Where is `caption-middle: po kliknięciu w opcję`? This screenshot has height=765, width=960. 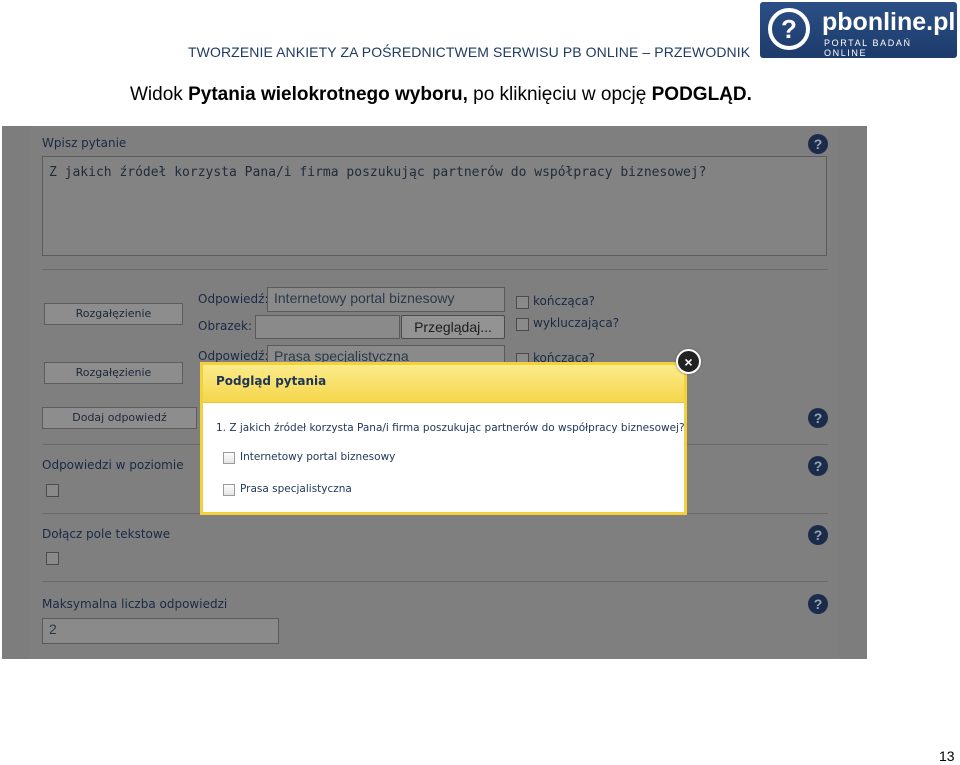
caption-middle: po kliknięciu w opcję is located at coordinates (559, 94).